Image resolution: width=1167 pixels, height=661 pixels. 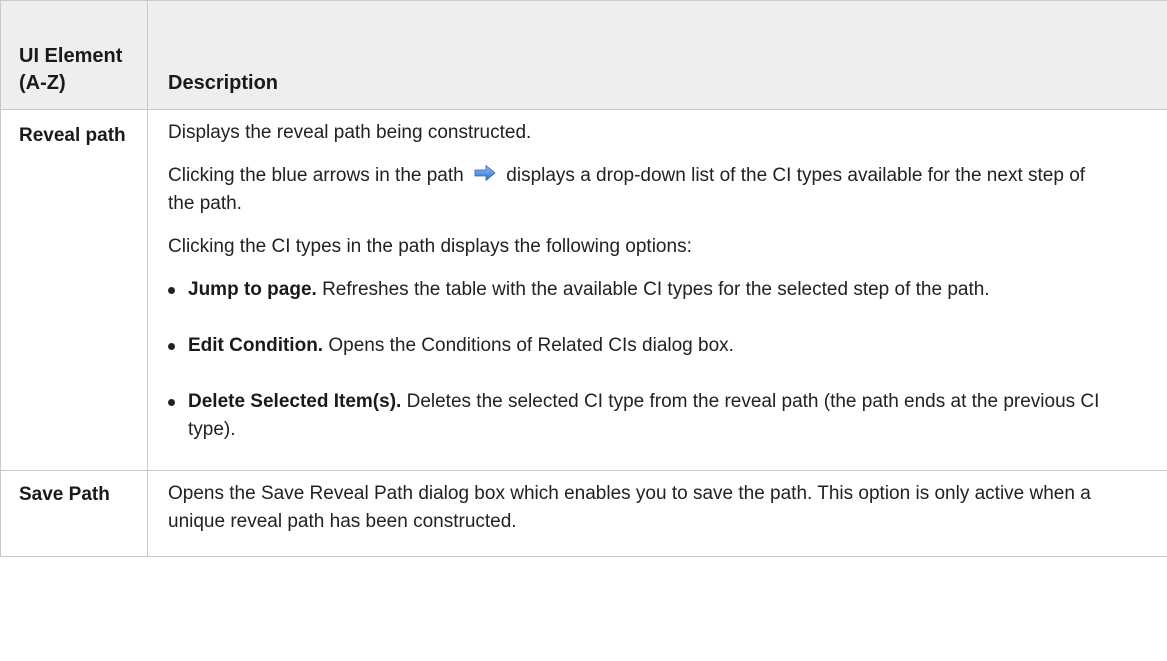 I want to click on column-header-description: Description, so click(x=657, y=55).